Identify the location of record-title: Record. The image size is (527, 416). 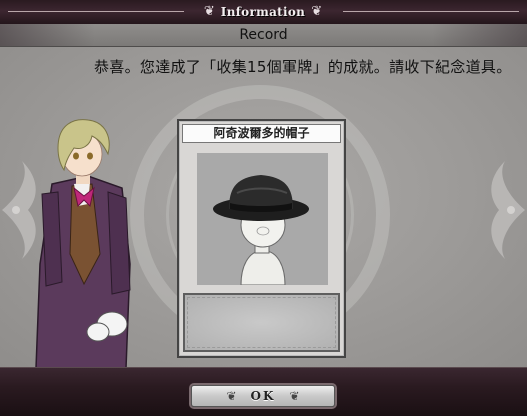
(263, 35).